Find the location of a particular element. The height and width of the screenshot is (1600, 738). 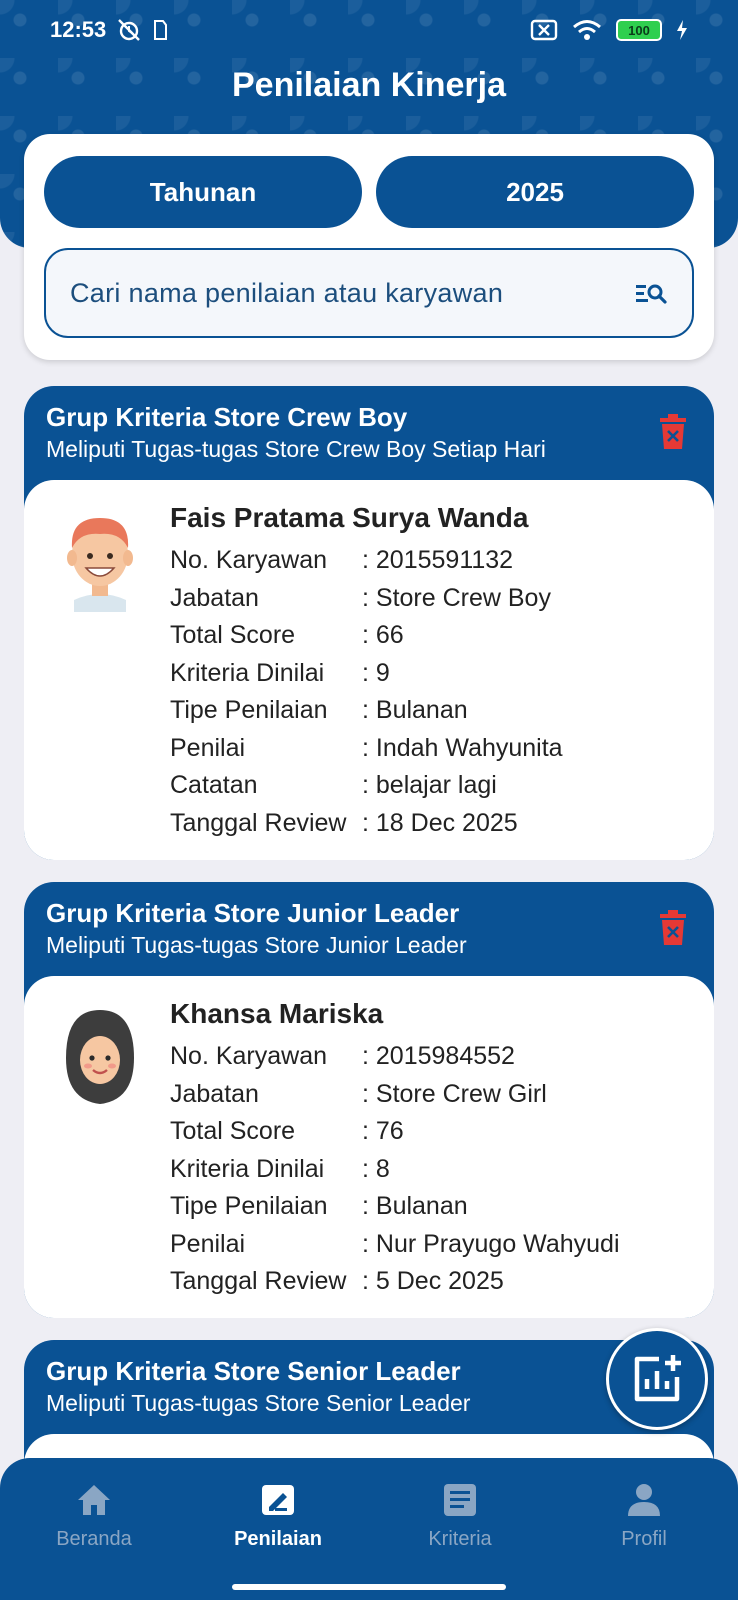

home-icon is located at coordinates (94, 1500).